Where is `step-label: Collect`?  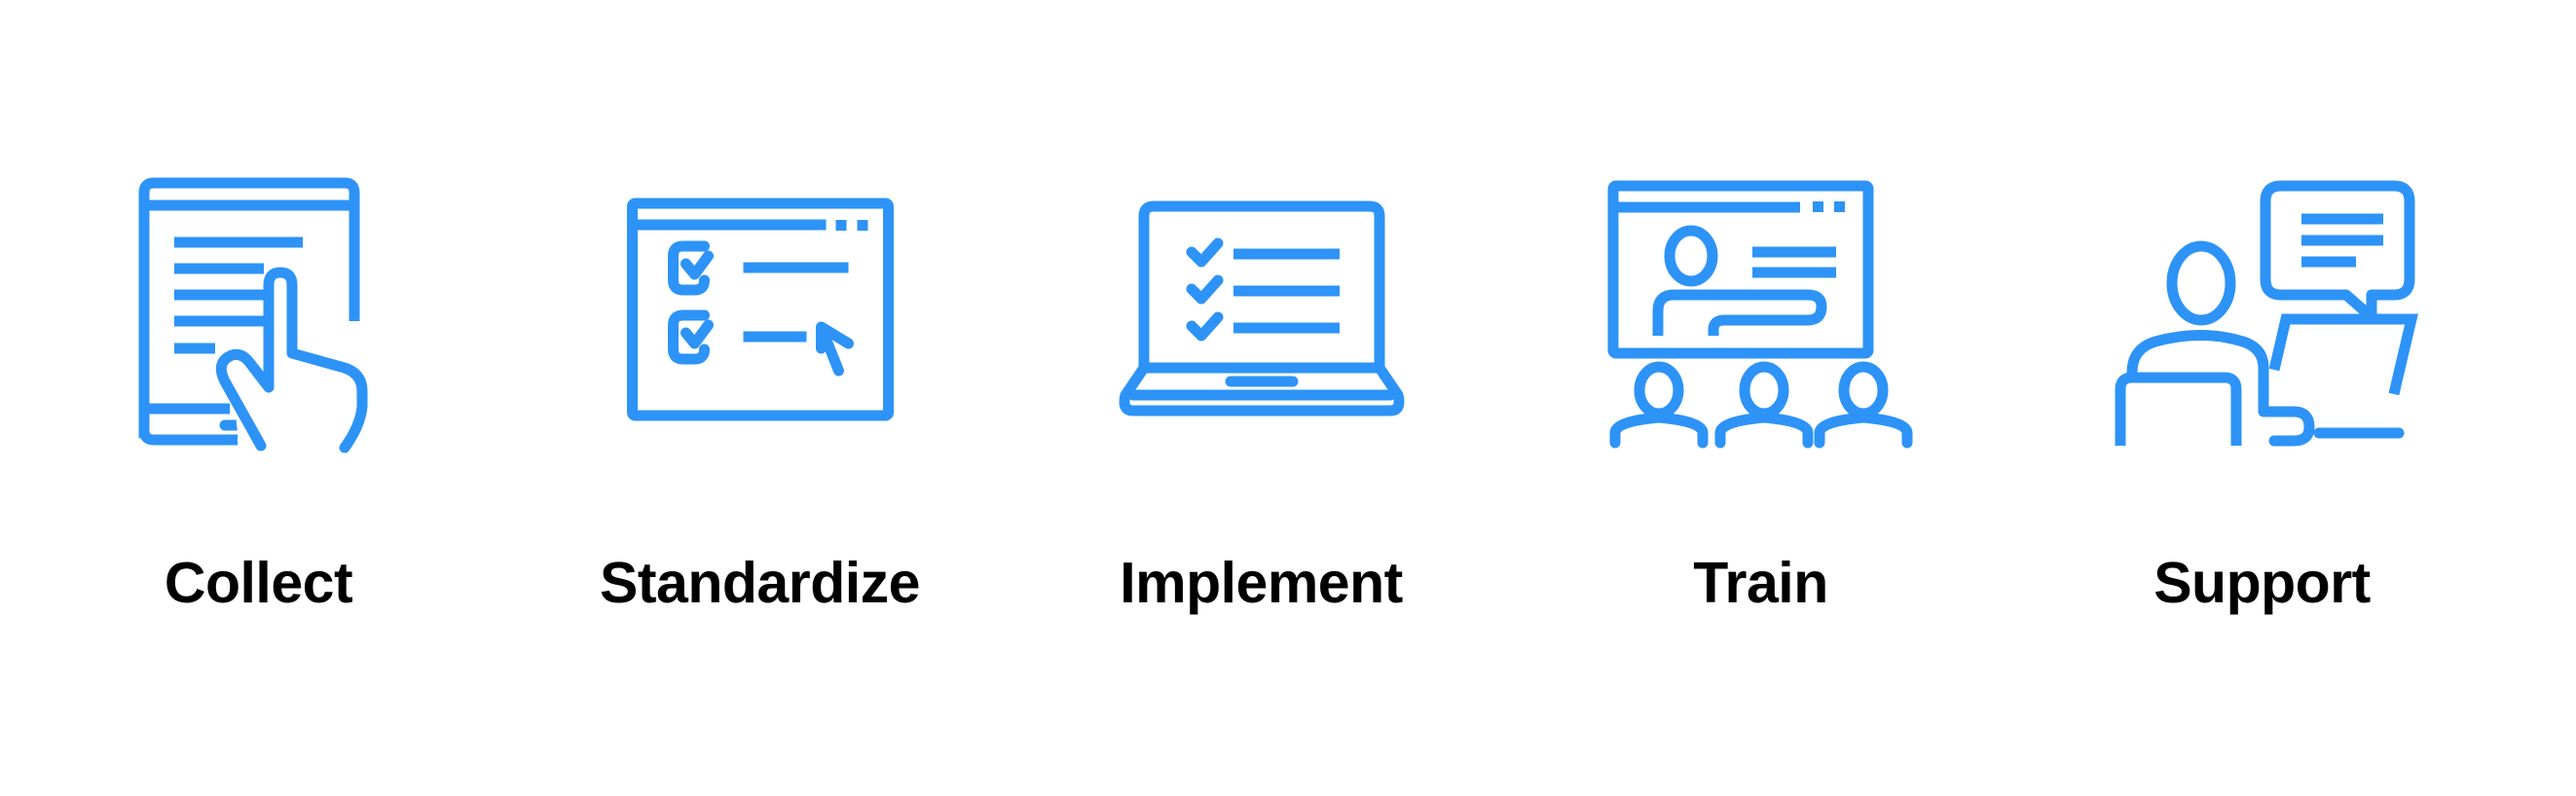 step-label: Collect is located at coordinates (258, 583).